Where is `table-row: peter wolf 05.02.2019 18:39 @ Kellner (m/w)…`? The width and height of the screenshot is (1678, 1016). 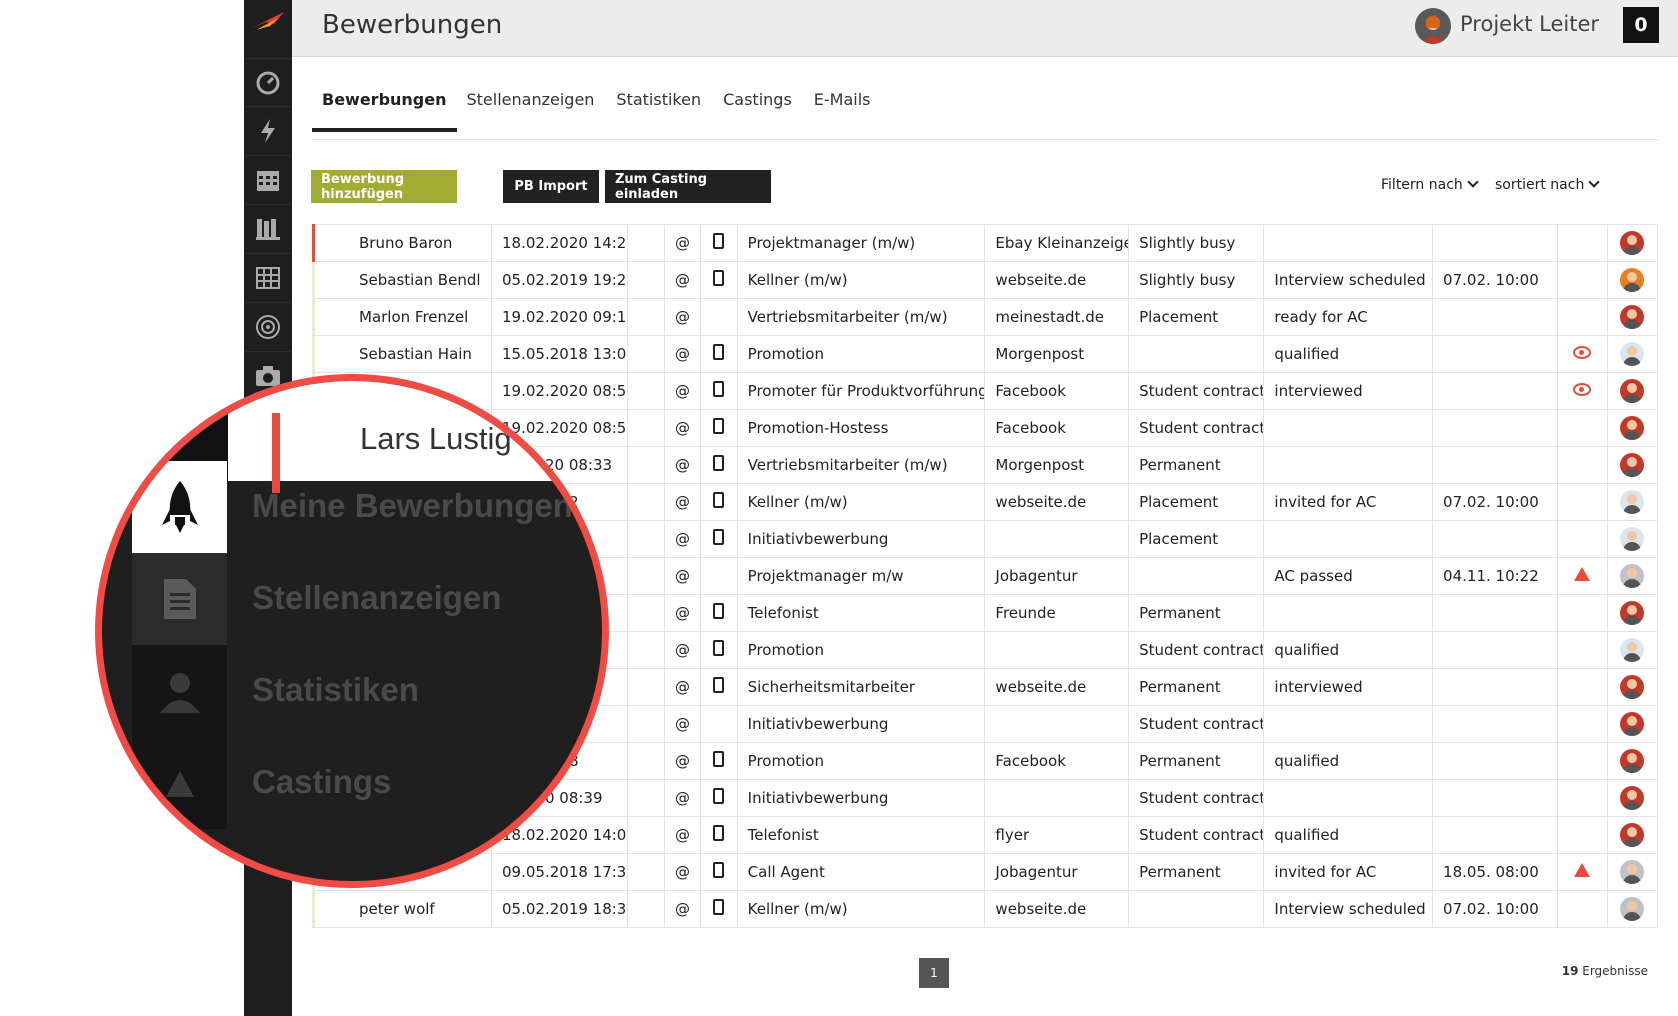 table-row: peter wolf 05.02.2019 18:39 @ Kellner (m/w)… is located at coordinates (985, 909).